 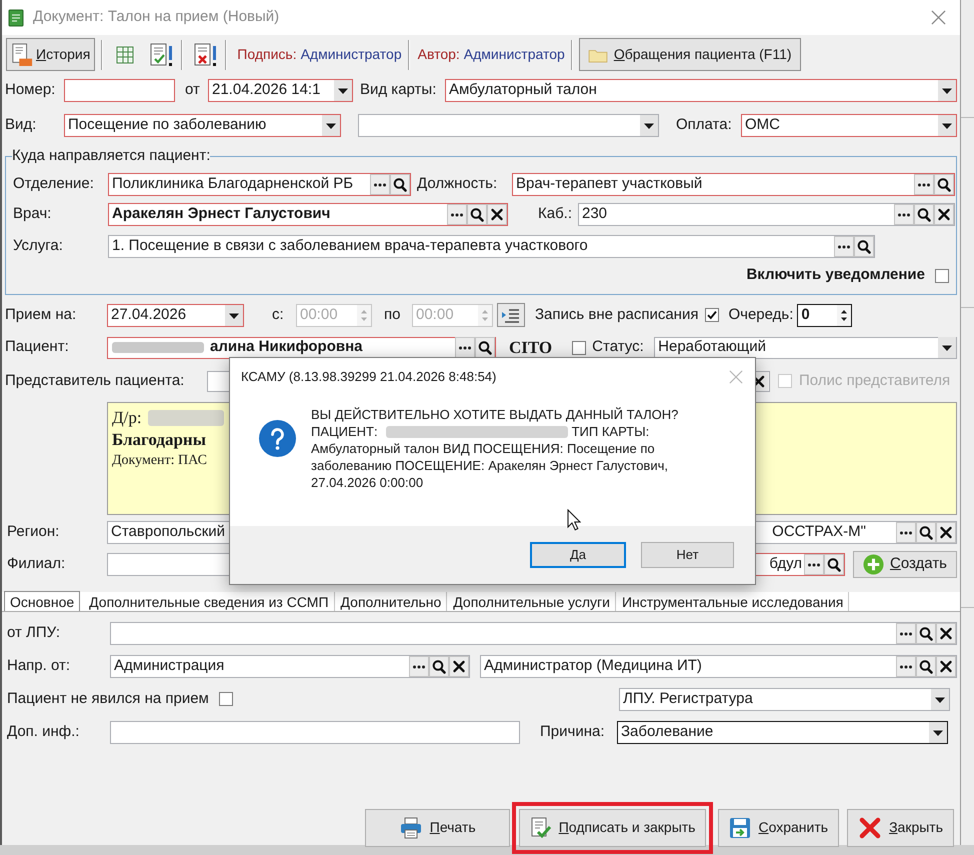 What do you see at coordinates (612, 827) in the screenshot?
I see `footer-button: Подписать и закрыть` at bounding box center [612, 827].